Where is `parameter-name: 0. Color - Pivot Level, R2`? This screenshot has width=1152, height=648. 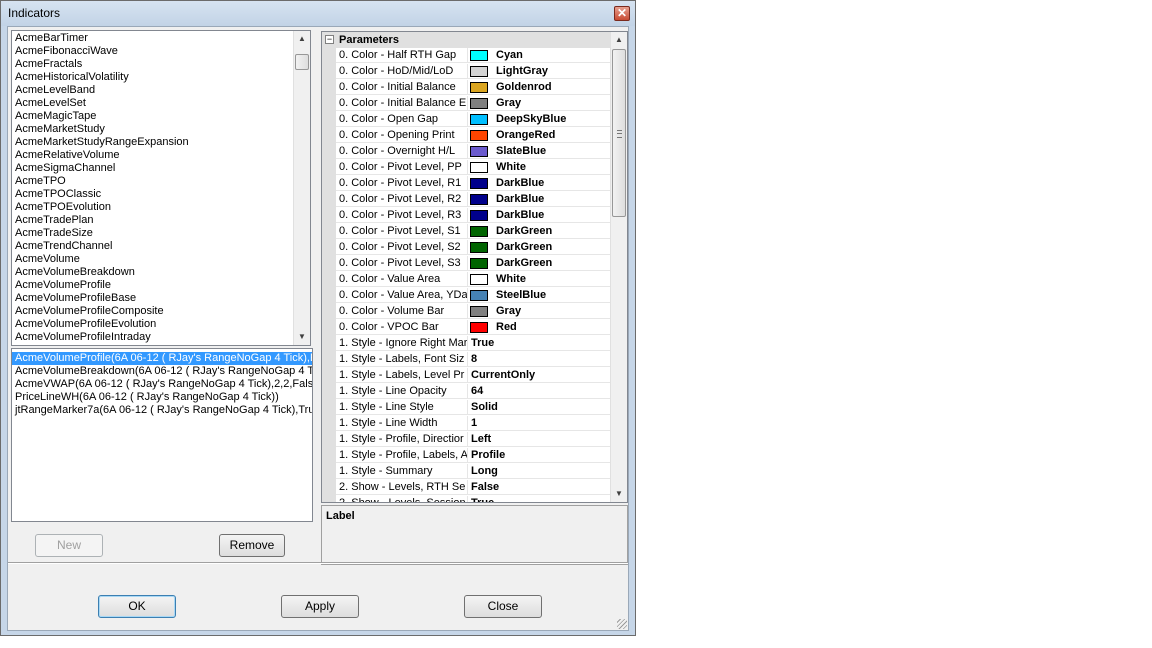 parameter-name: 0. Color - Pivot Level, R2 is located at coordinates (402, 199).